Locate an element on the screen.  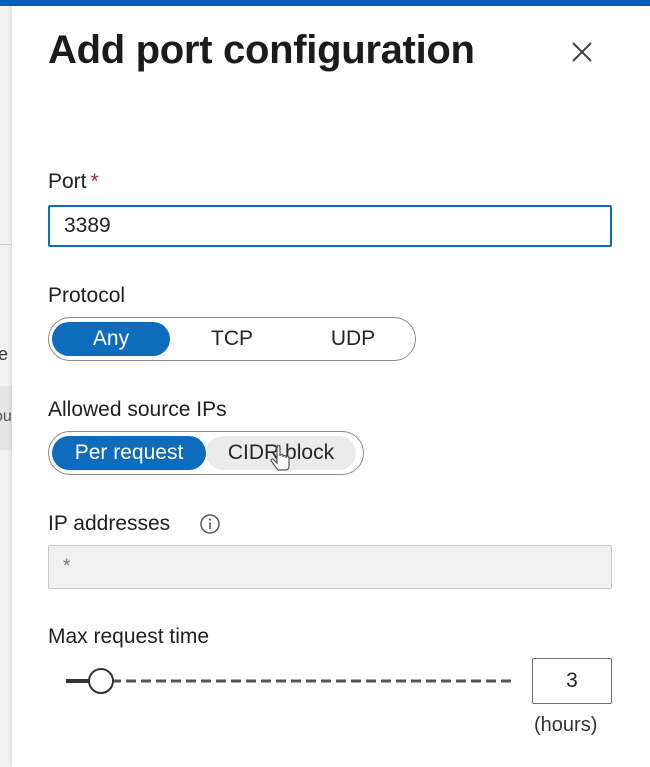
required-marker: * is located at coordinates (94, 181).